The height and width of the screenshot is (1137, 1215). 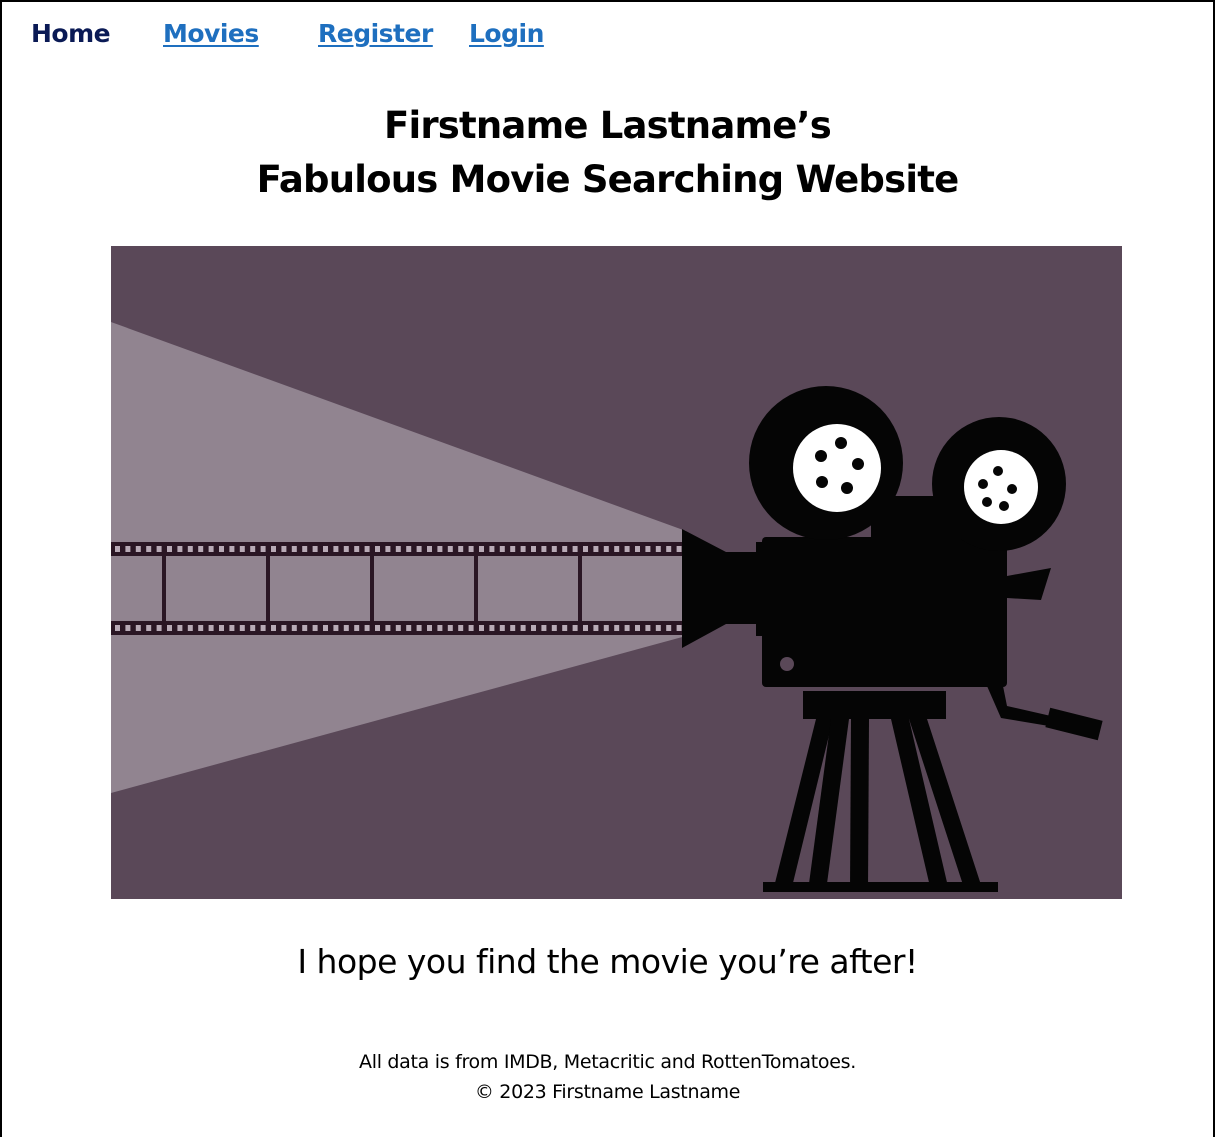 What do you see at coordinates (607, 961) in the screenshot?
I see `tagline: I hope you find the movie you’re after!` at bounding box center [607, 961].